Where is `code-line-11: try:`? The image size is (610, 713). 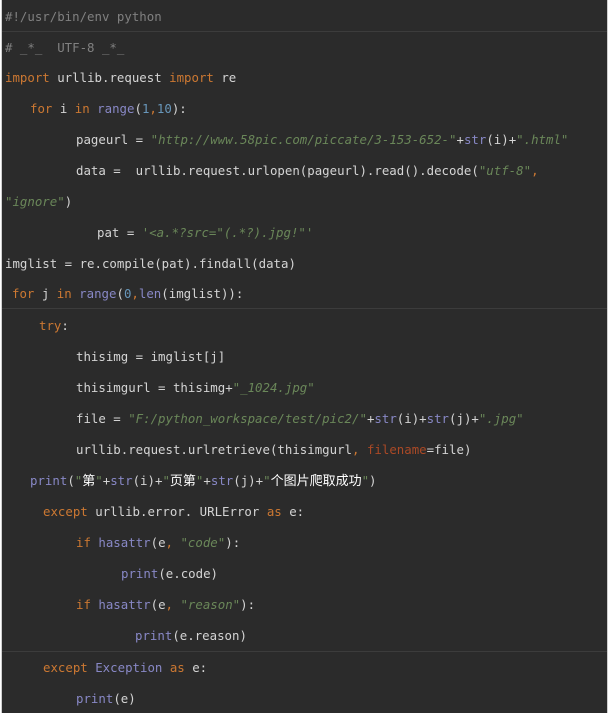 code-line-11: try: is located at coordinates (54, 325).